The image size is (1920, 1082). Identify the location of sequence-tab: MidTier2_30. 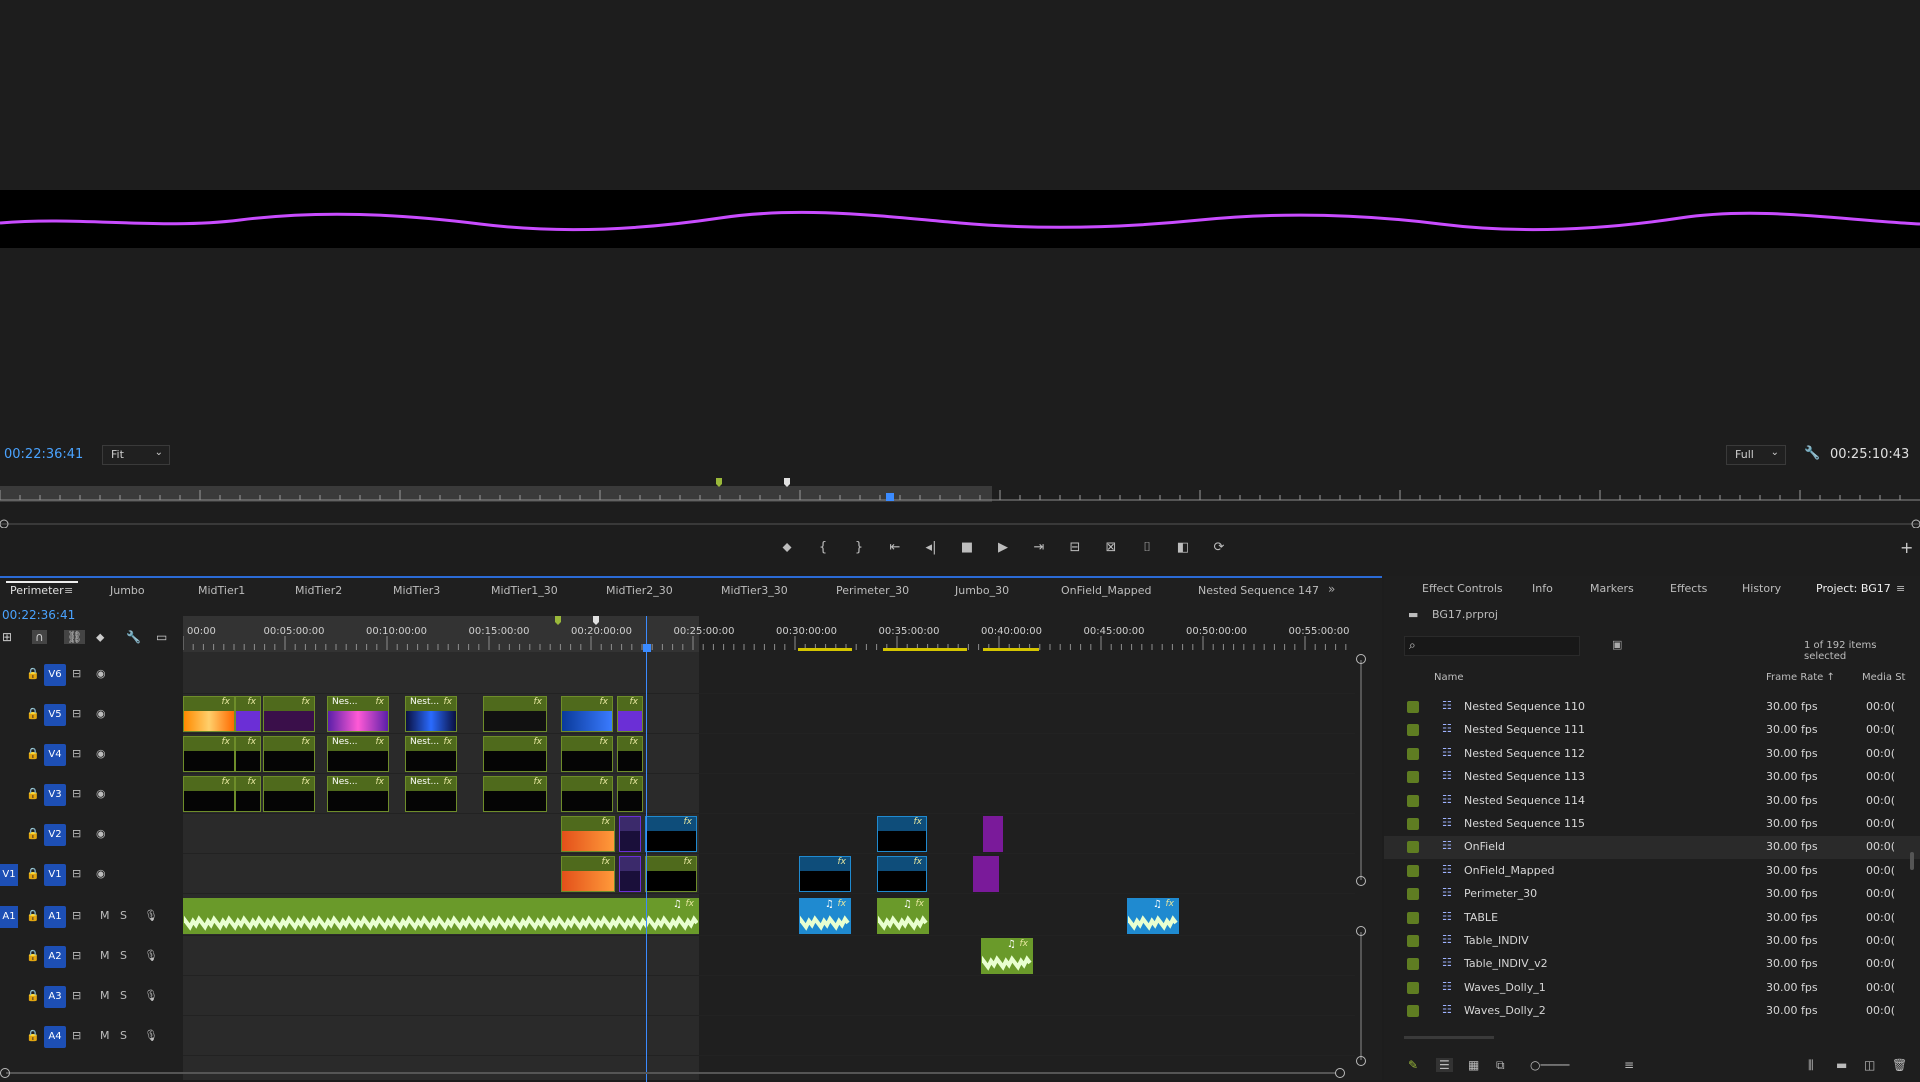
(639, 590).